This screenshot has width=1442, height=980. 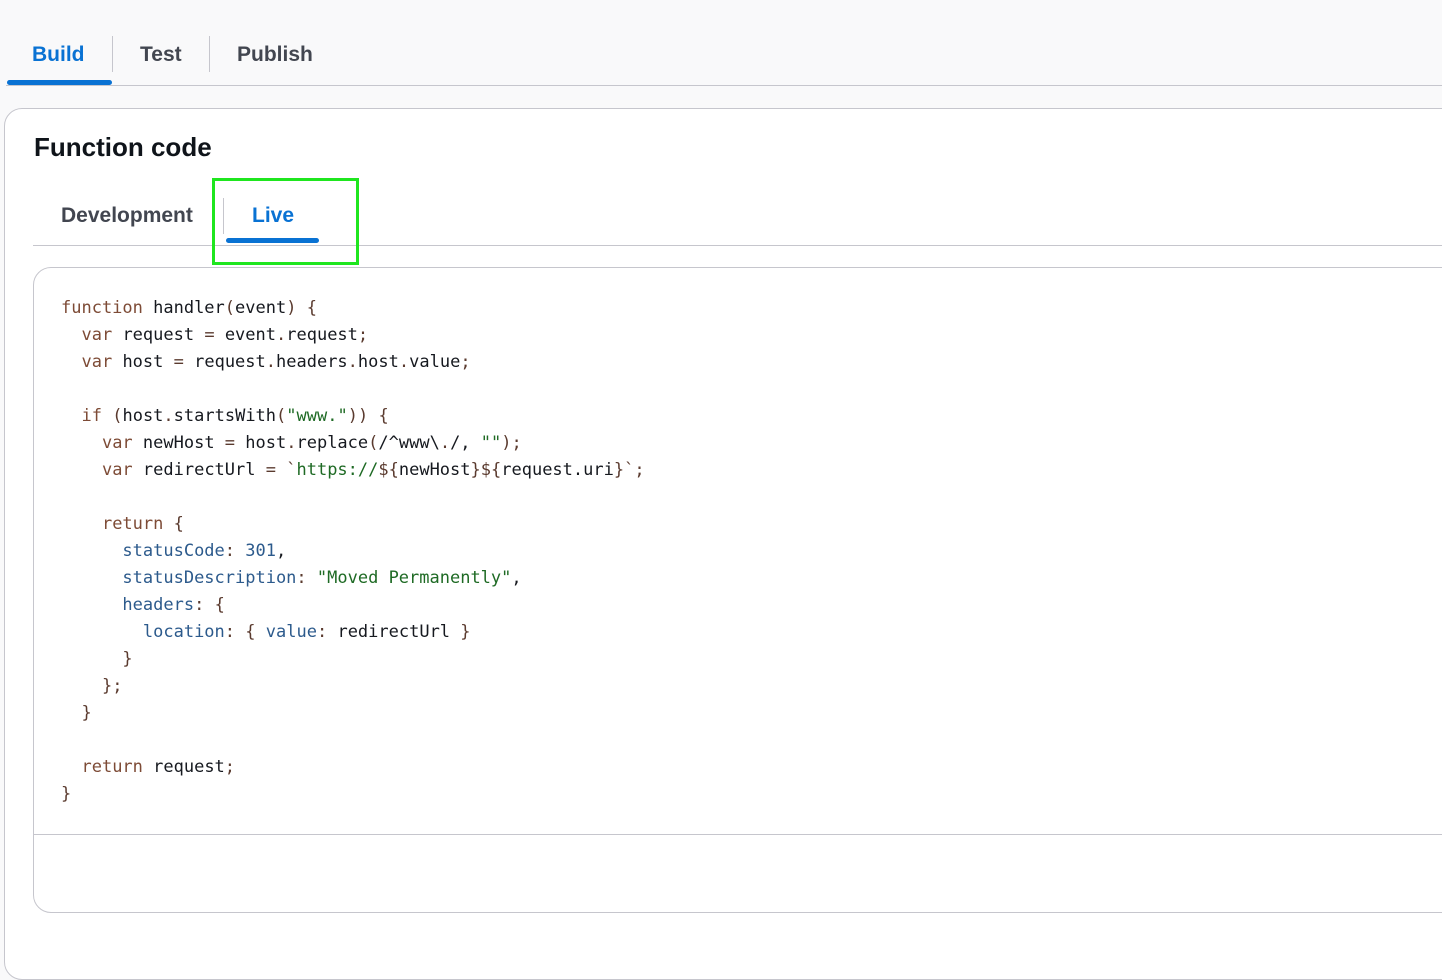 What do you see at coordinates (161, 55) in the screenshot?
I see `tab-test: Test` at bounding box center [161, 55].